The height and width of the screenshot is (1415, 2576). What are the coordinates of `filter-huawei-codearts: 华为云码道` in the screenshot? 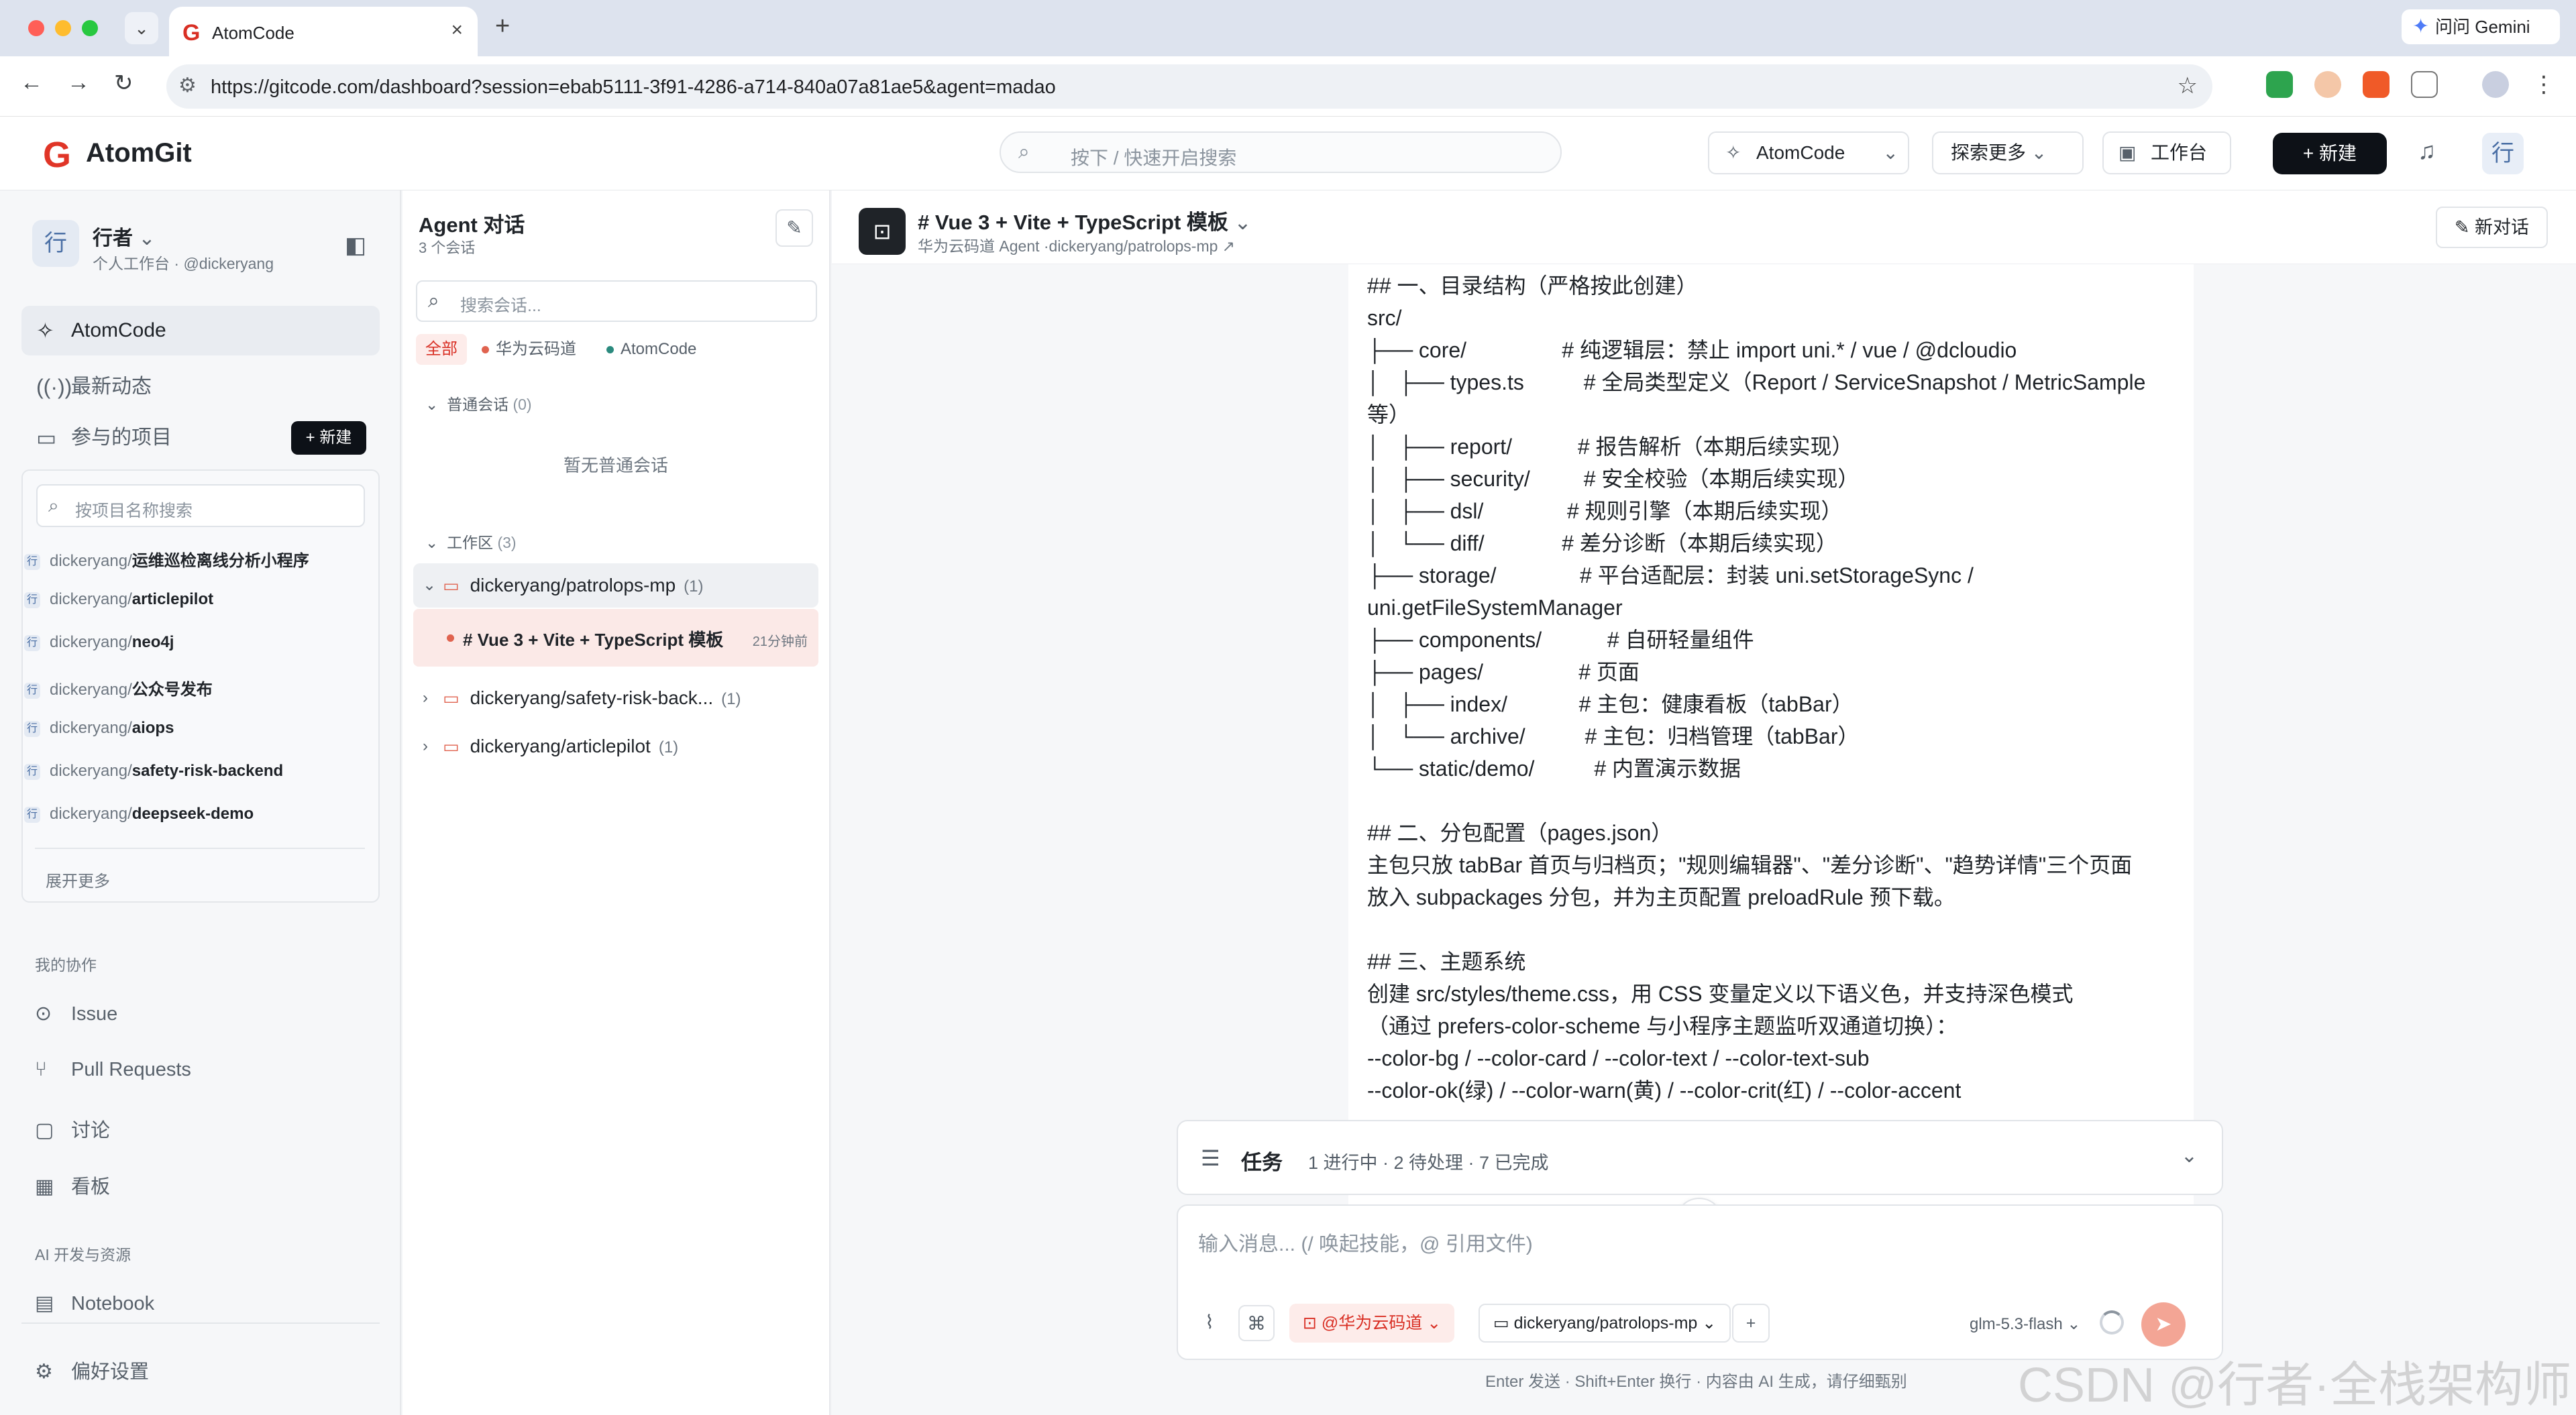 It's located at (529, 349).